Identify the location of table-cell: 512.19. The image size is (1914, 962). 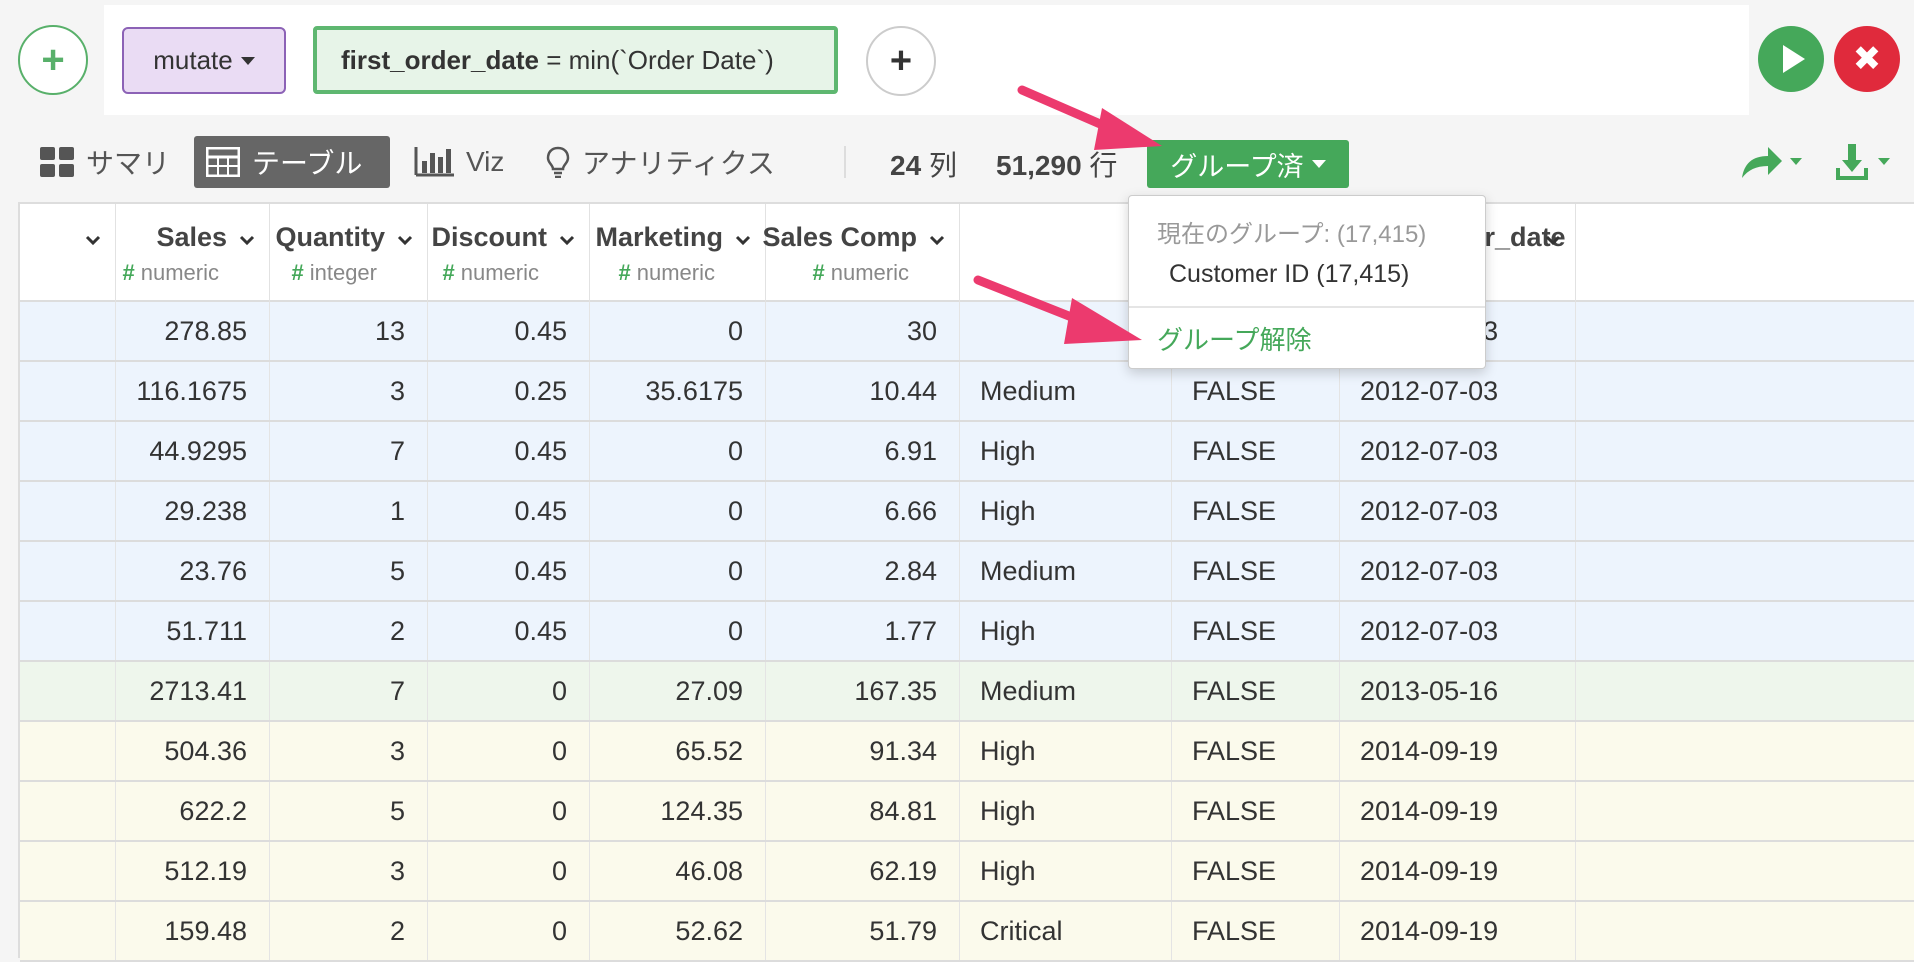
(193, 871).